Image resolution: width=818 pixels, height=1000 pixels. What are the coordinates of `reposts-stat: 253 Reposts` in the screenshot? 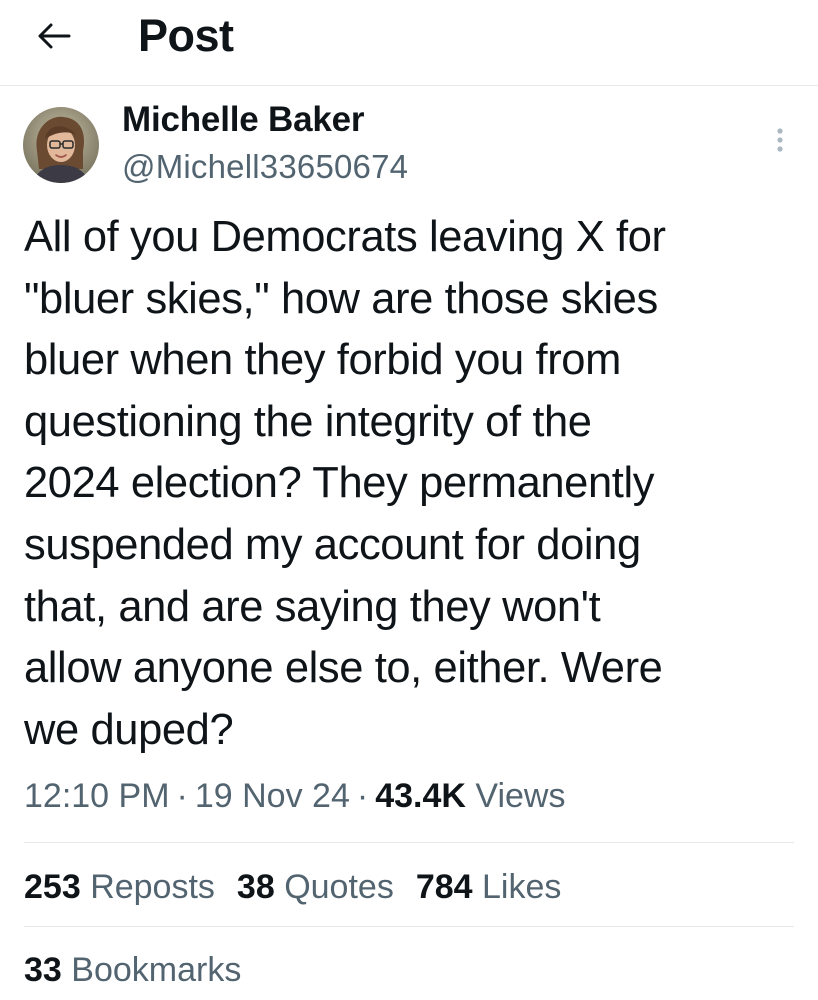 It's located at (119, 887).